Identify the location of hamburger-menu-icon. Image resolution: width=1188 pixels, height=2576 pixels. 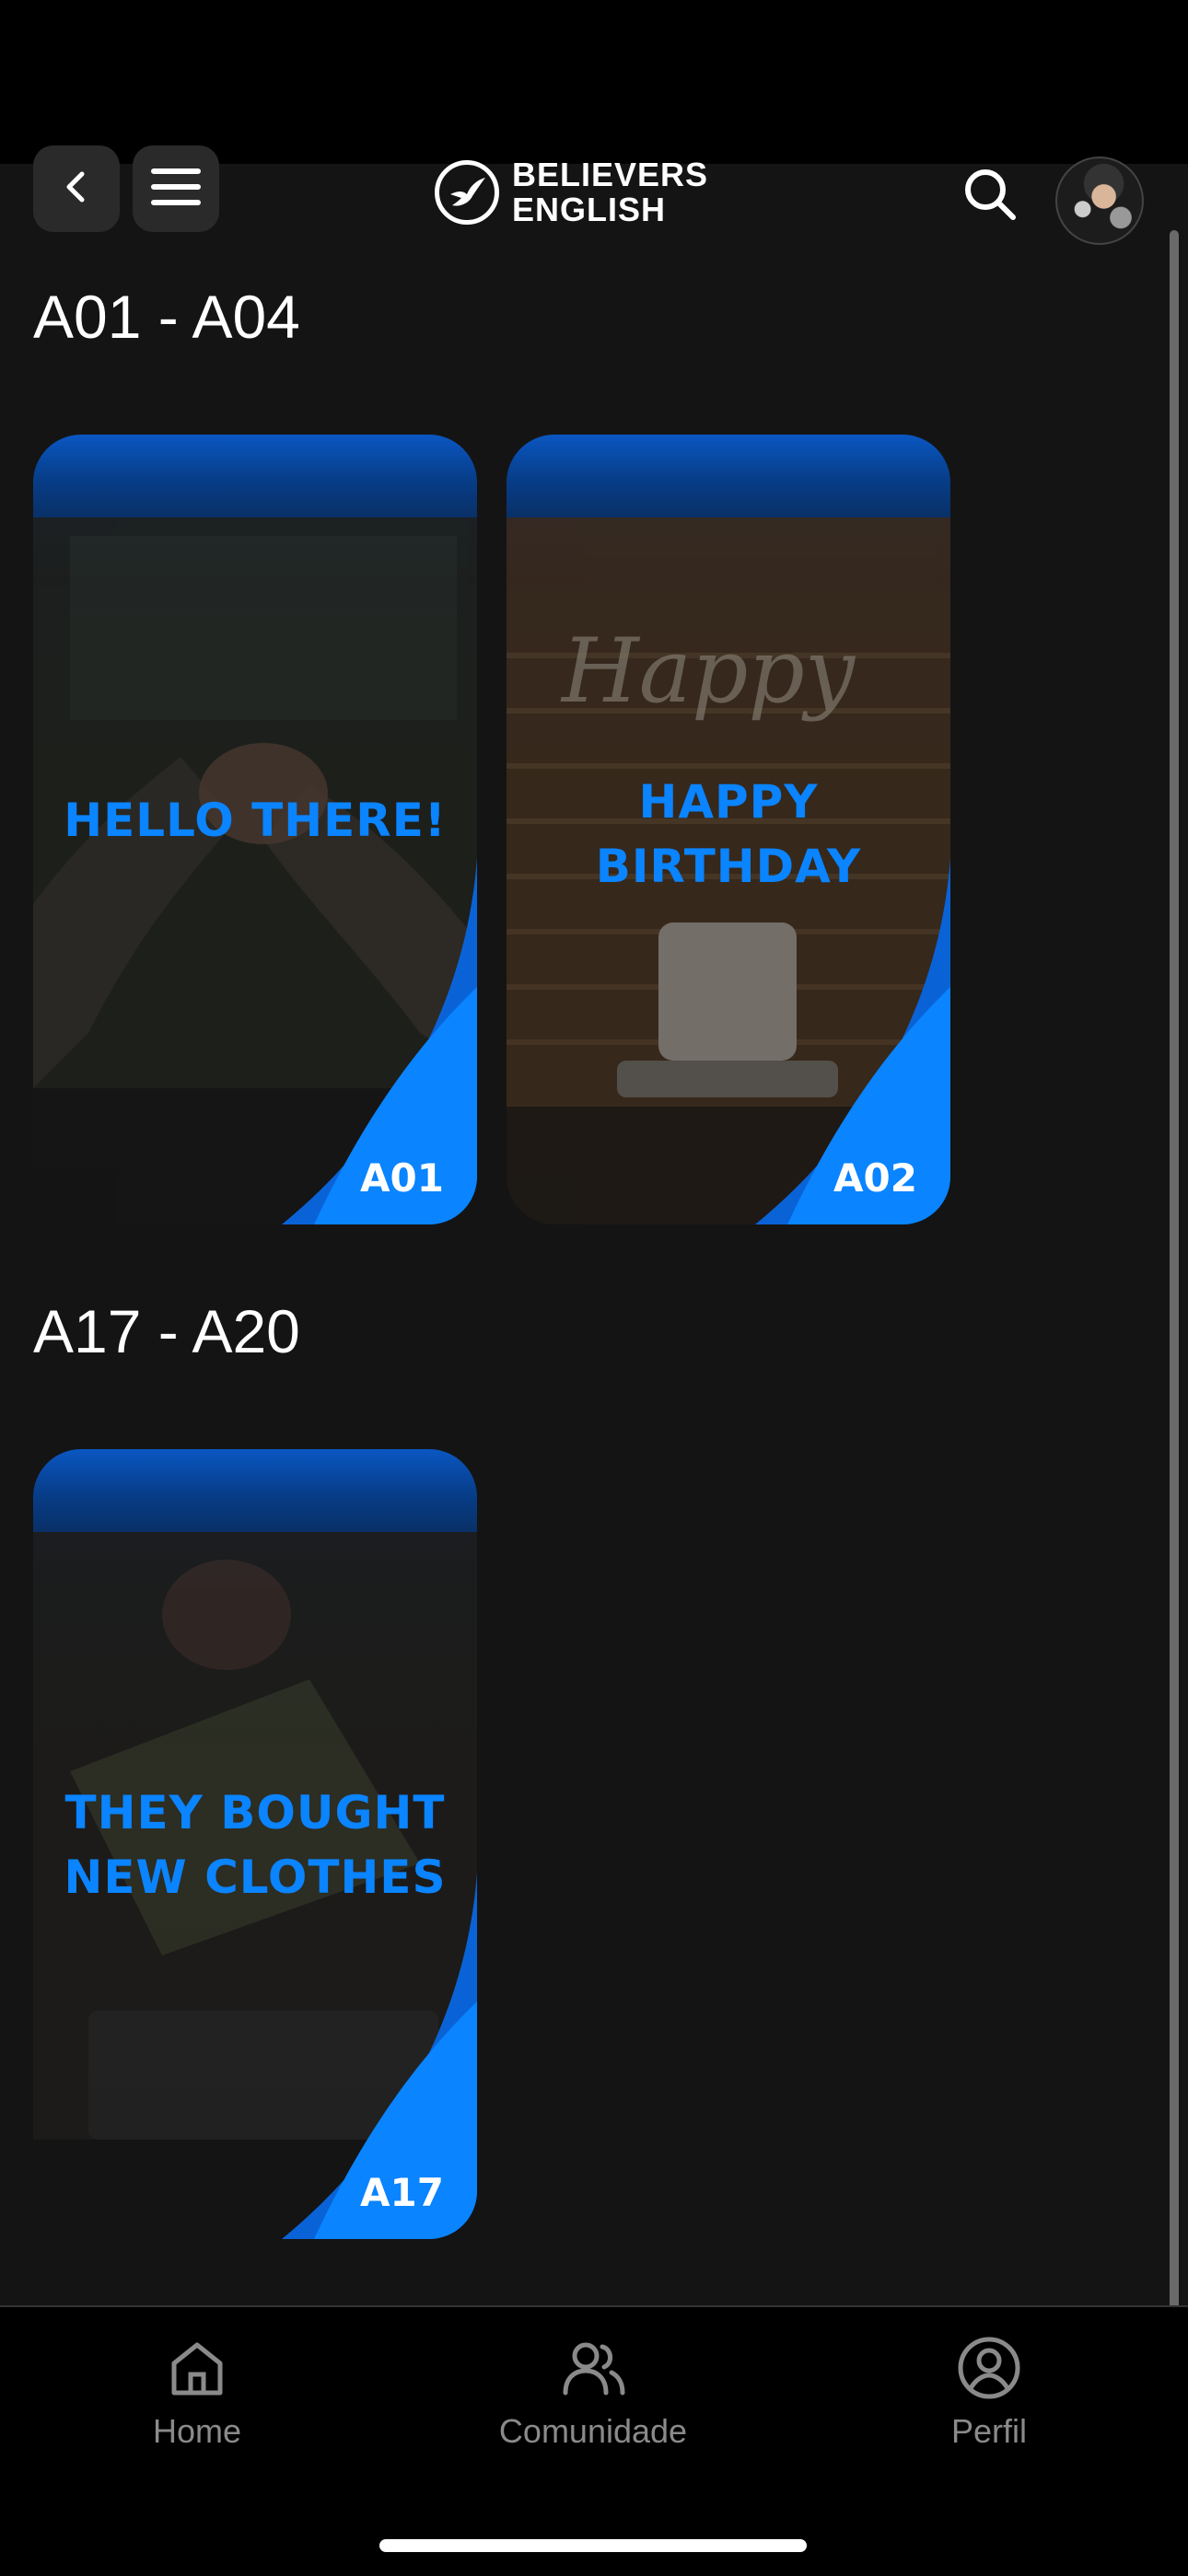
(176, 189).